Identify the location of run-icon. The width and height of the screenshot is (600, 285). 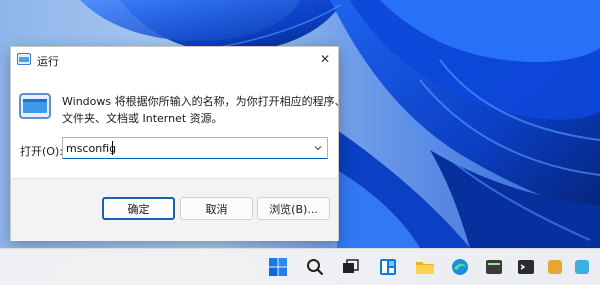
(24, 59).